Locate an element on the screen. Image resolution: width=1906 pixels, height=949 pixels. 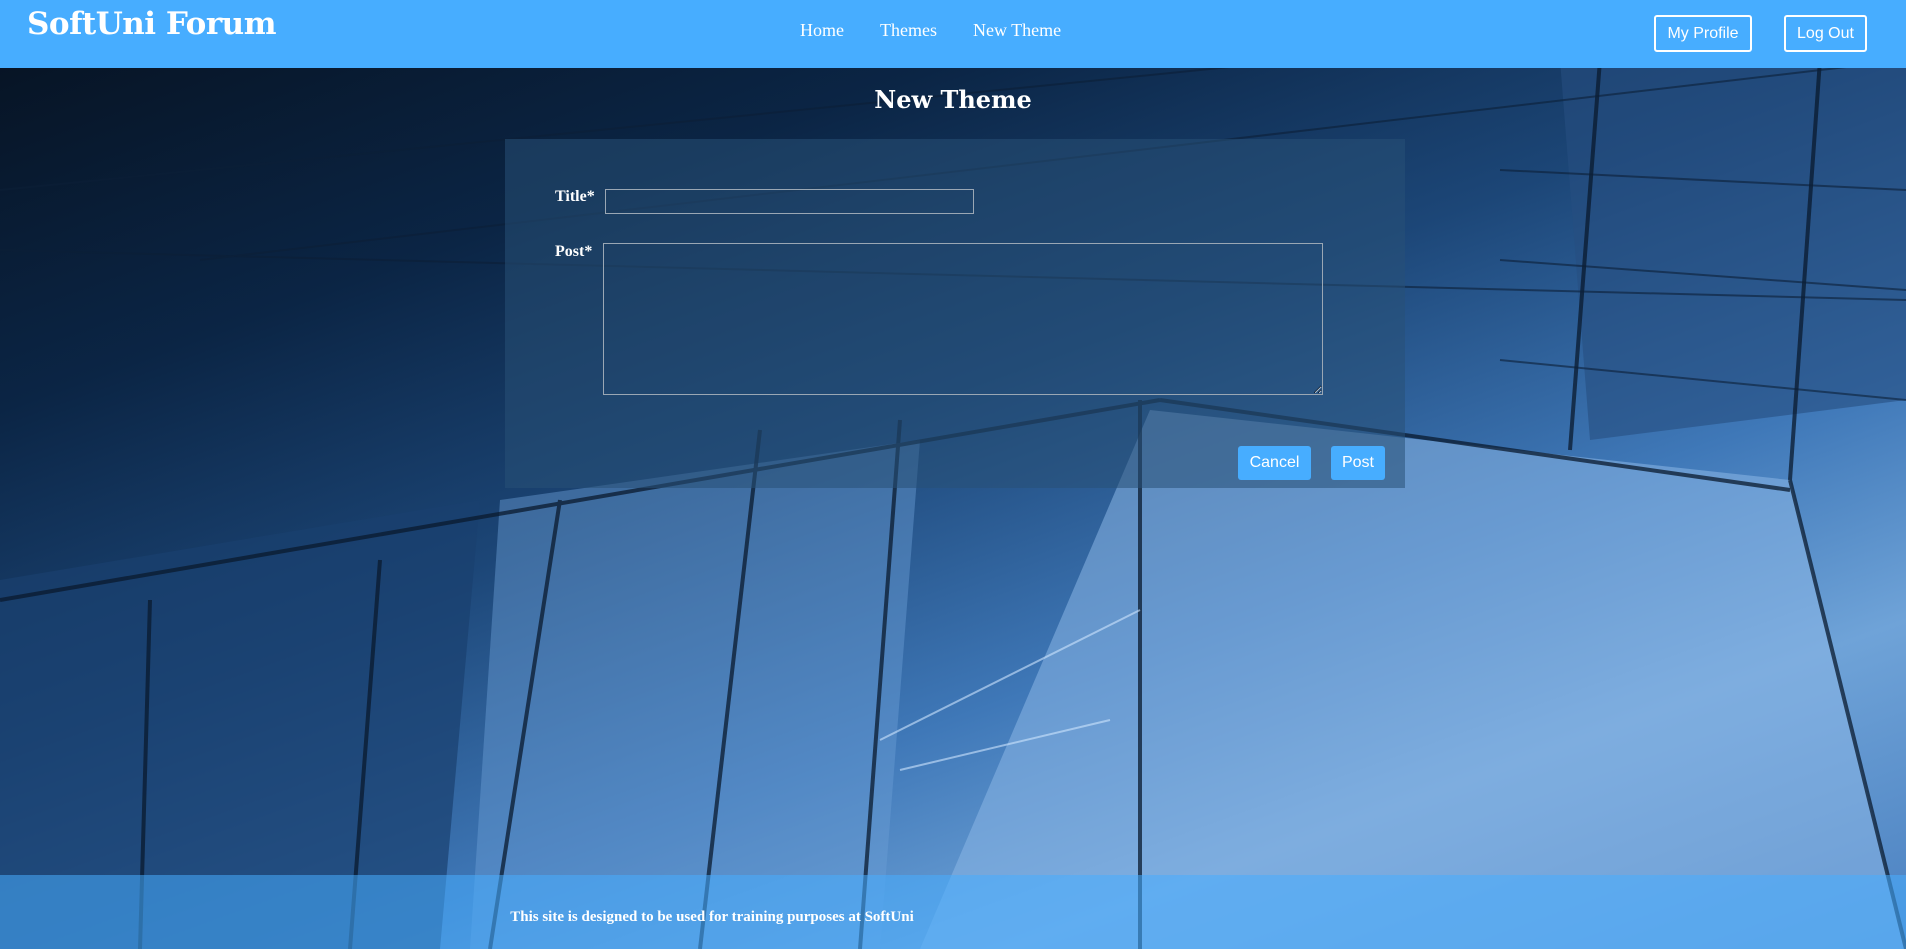
nav-themes-link: Themes is located at coordinates (908, 30).